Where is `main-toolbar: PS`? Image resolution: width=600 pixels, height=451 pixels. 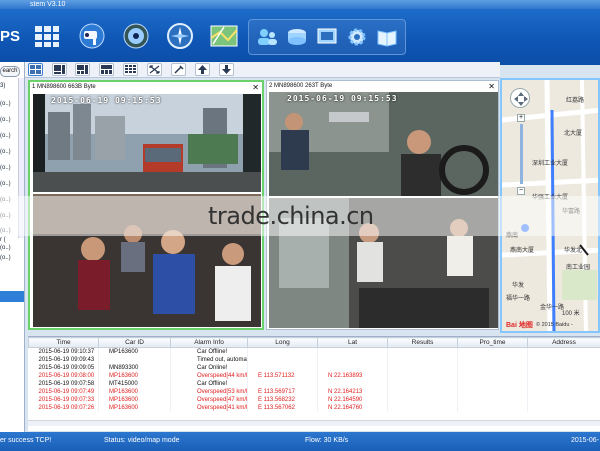
main-toolbar: PS is located at coordinates (300, 37).